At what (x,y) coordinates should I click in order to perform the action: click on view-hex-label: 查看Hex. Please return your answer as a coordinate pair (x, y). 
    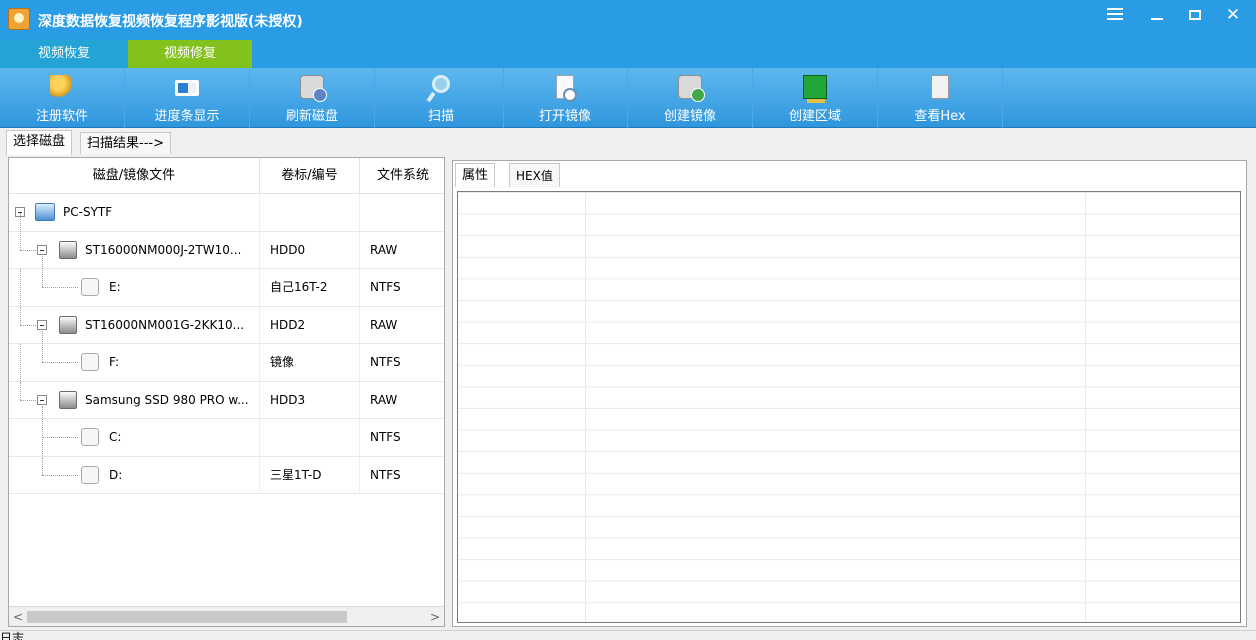
    Looking at the image, I should click on (940, 116).